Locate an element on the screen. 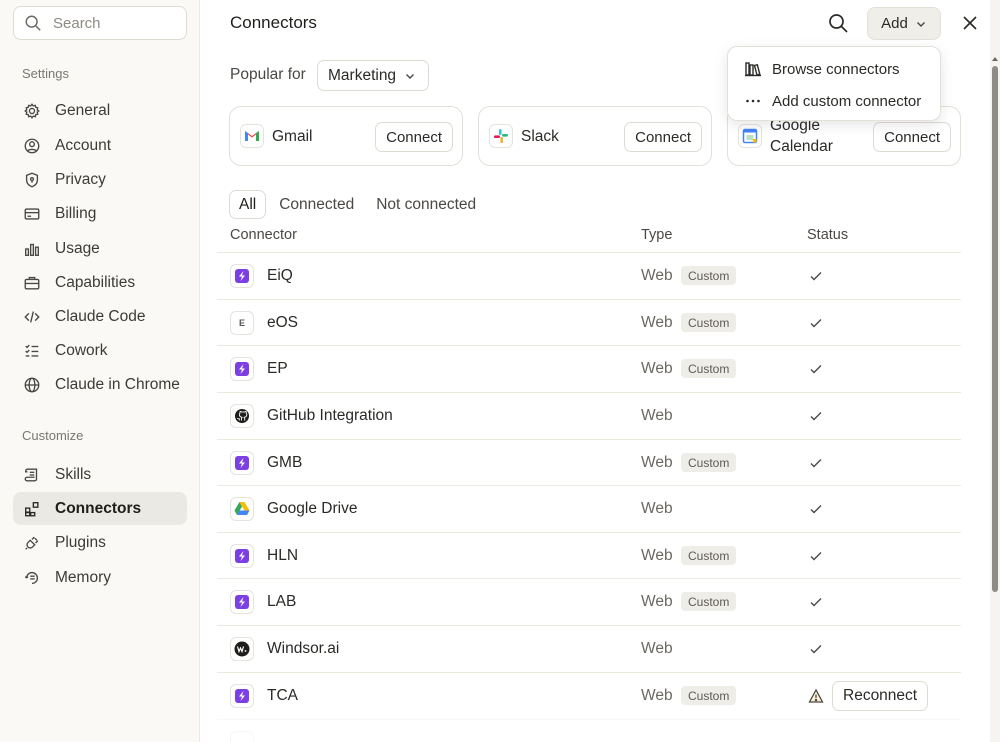 The width and height of the screenshot is (1000, 742). table-row: LAB Web Custom is located at coordinates (589, 601).